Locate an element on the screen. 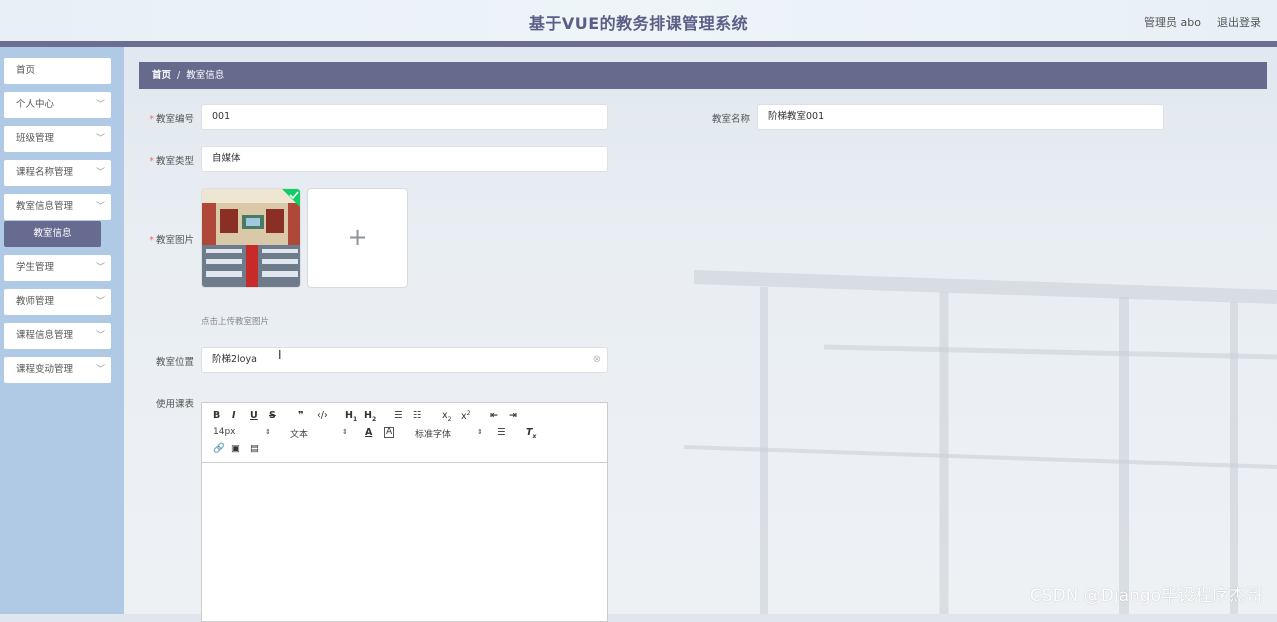  schedule-label: 使用课表 is located at coordinates (164, 403).